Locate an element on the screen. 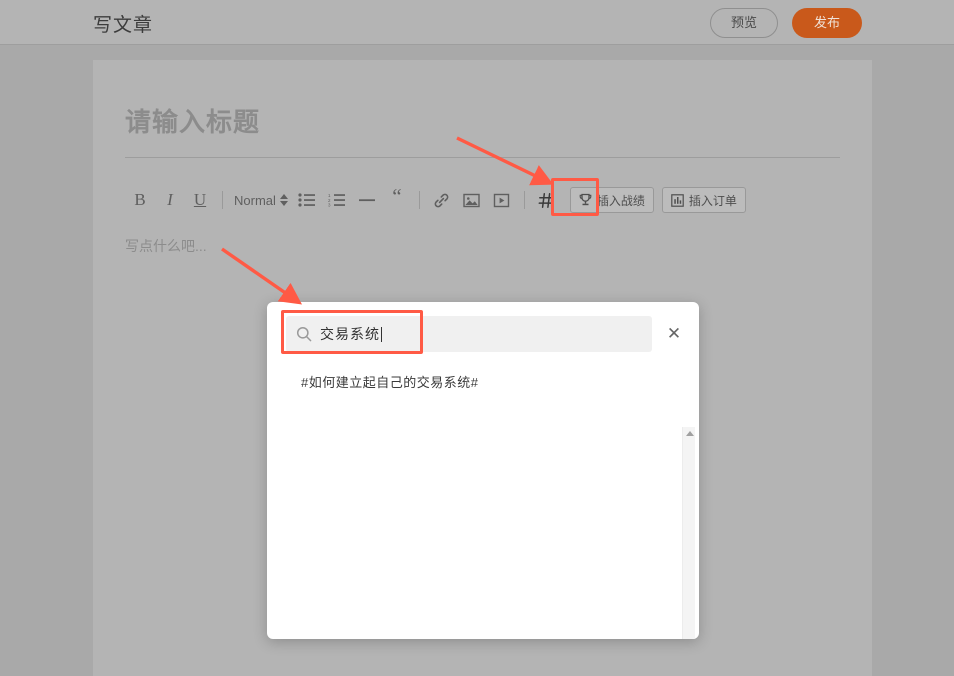 The width and height of the screenshot is (954, 676). search-icon is located at coordinates (304, 334).